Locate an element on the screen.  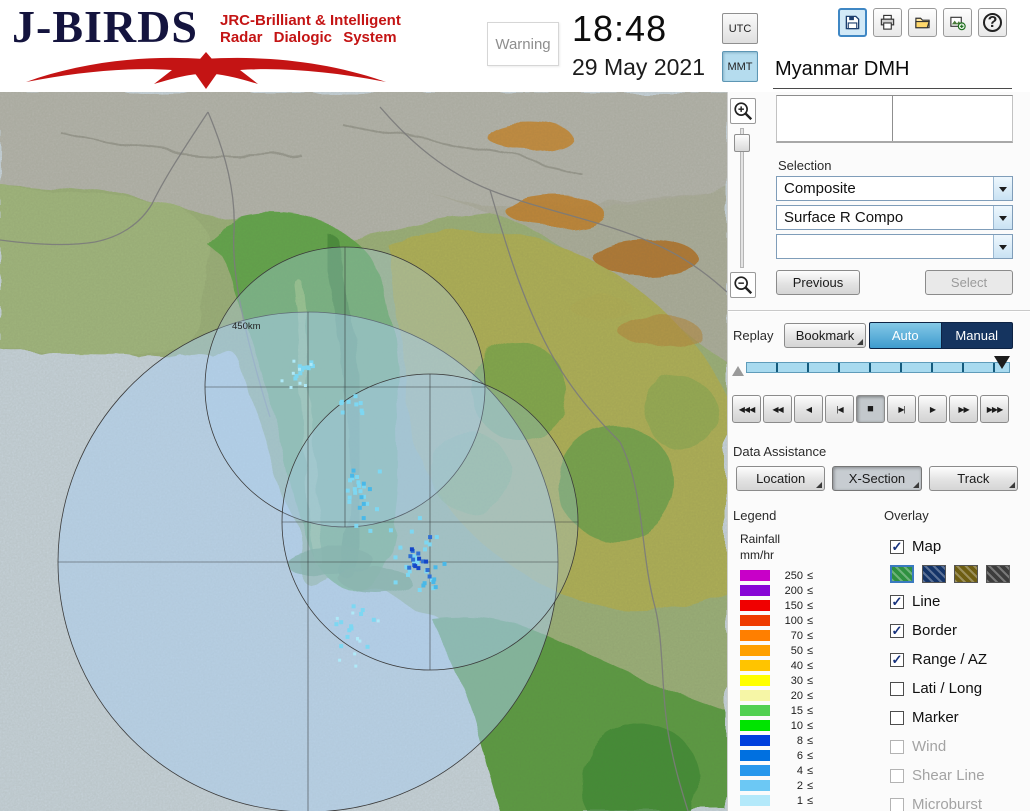
utc-button: UTC is located at coordinates (740, 28).